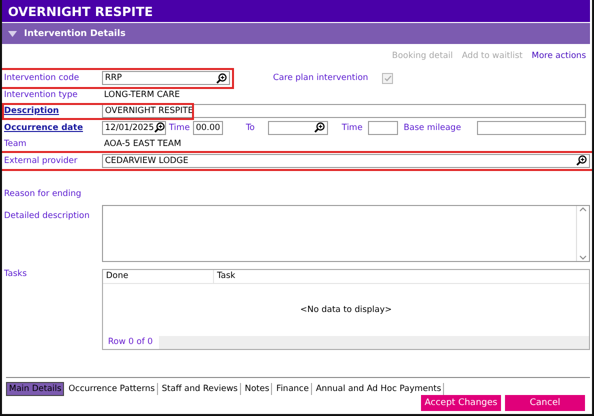 The width and height of the screenshot is (594, 416). I want to click on tab: Main Details, so click(35, 389).